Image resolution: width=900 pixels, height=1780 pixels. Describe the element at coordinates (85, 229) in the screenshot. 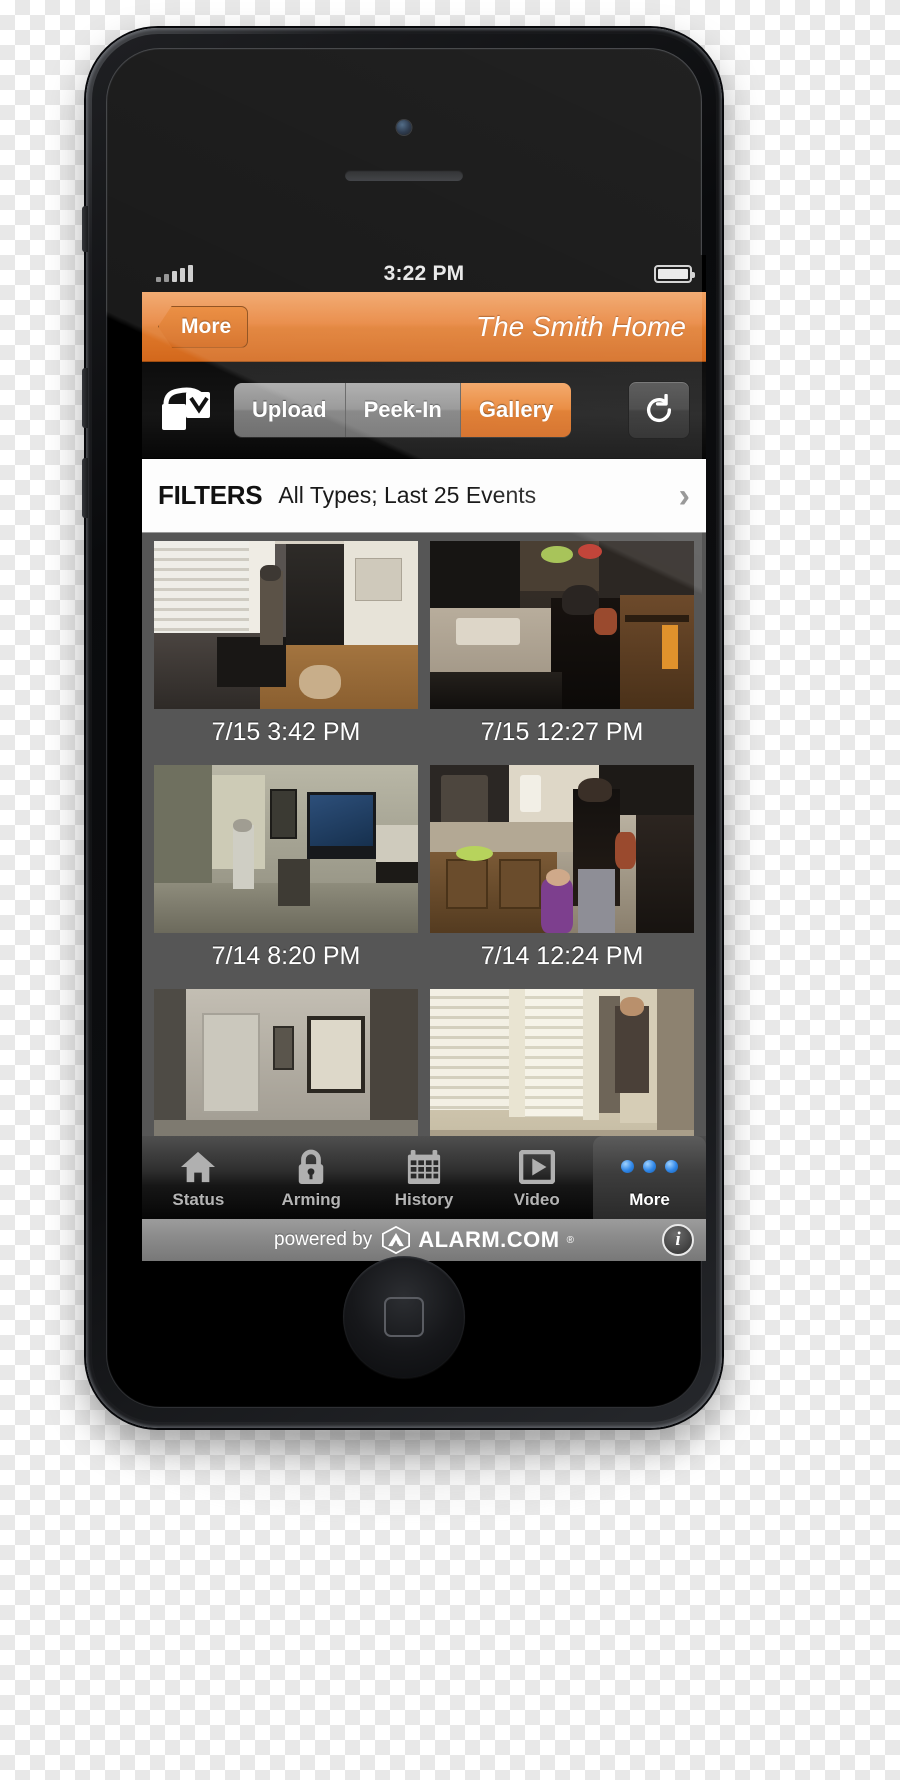

I see `mute-switch` at that location.